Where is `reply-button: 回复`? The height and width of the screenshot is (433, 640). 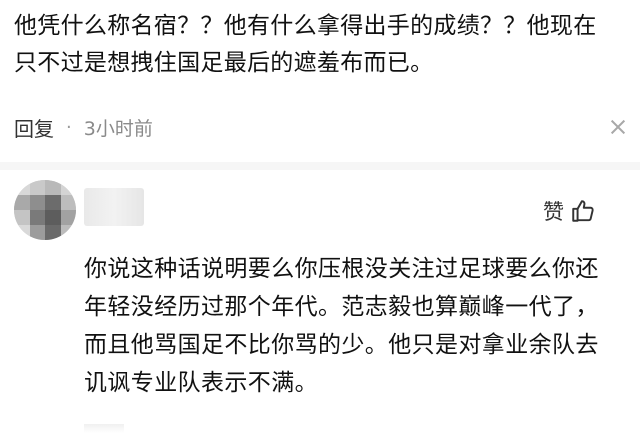 reply-button: 回复 is located at coordinates (34, 127).